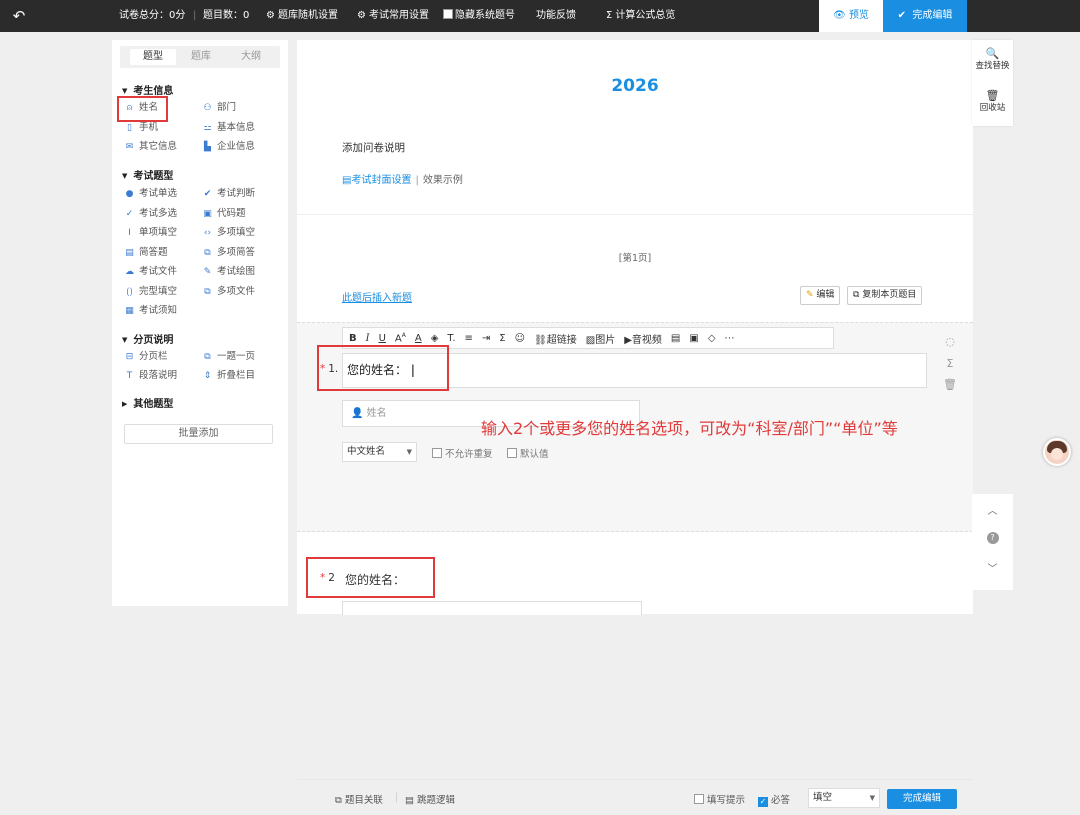 This screenshot has width=1080, height=815. Describe the element at coordinates (719, 799) in the screenshot. I see `hint-checkbox: 填写提示` at that location.